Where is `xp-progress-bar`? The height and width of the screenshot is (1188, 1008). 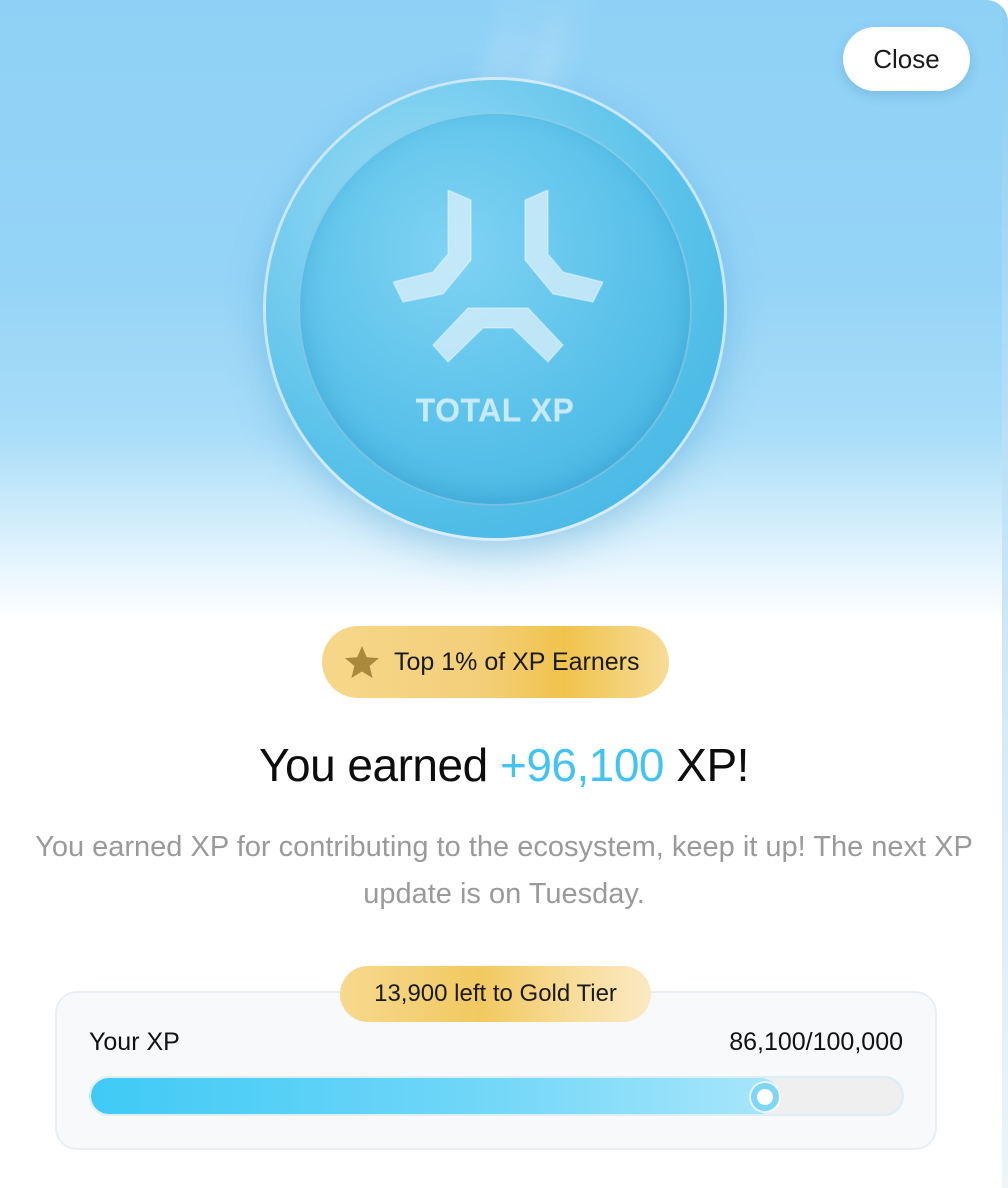 xp-progress-bar is located at coordinates (496, 1096).